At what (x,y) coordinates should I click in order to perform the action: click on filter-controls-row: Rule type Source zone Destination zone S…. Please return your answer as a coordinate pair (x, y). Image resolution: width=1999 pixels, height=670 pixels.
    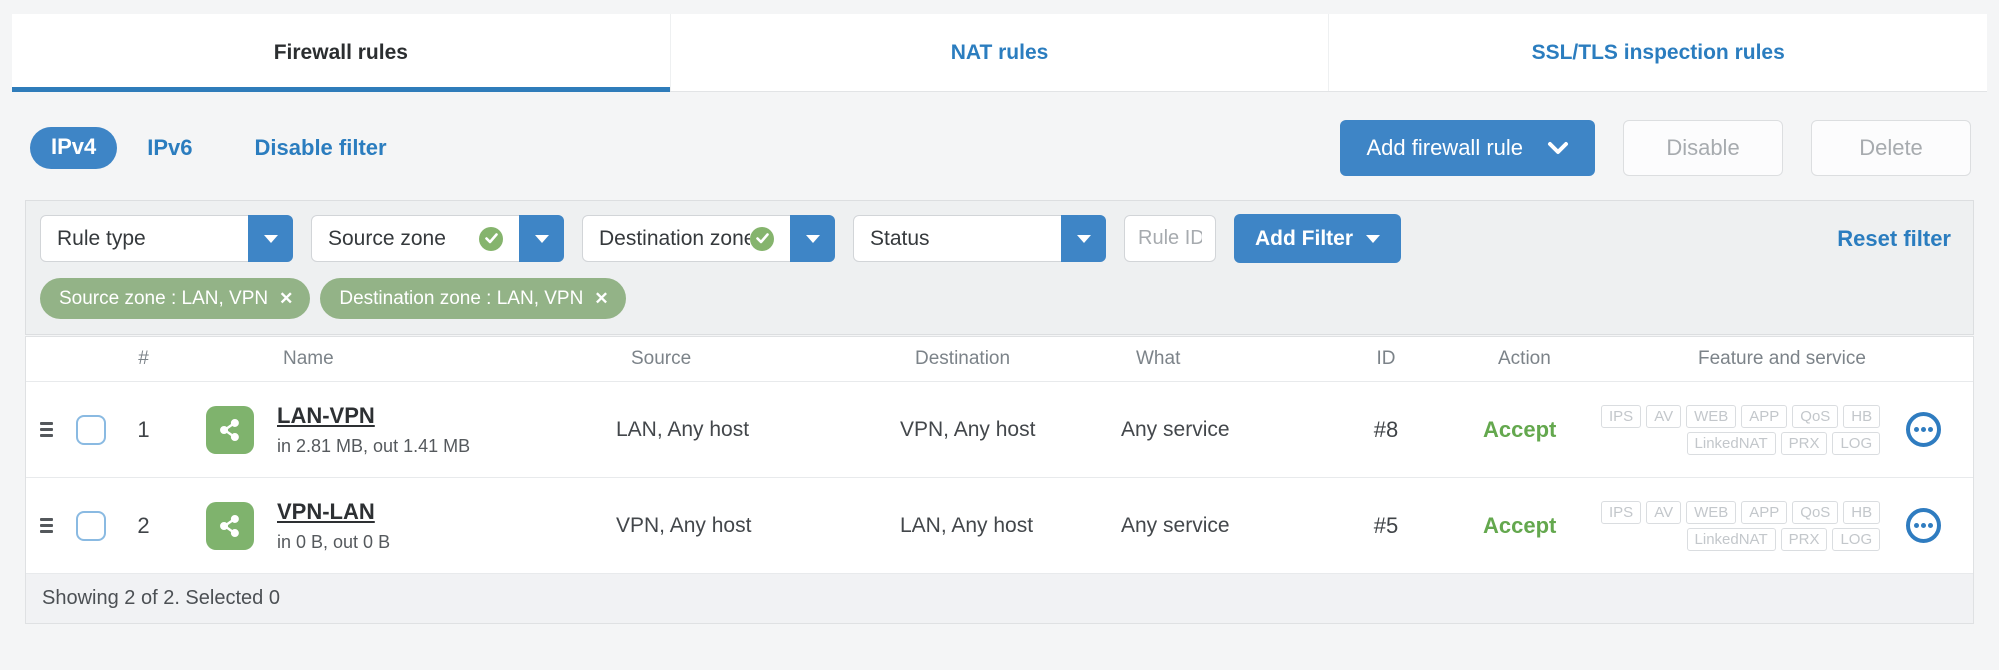
    Looking at the image, I should click on (999, 238).